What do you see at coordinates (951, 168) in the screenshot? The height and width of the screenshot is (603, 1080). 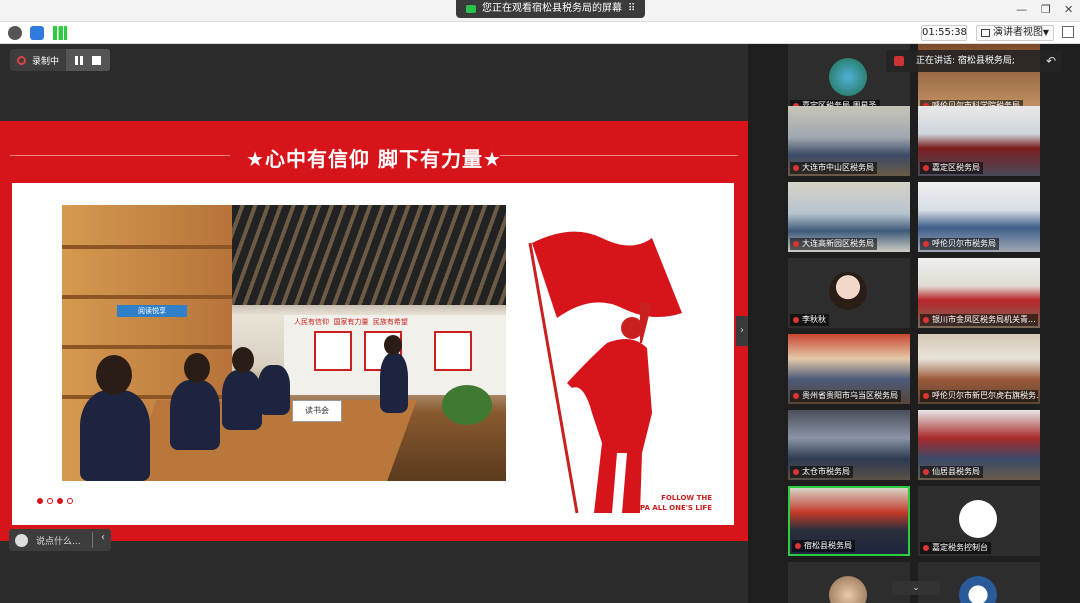 I see `participant-name: 嘉定区税务局` at bounding box center [951, 168].